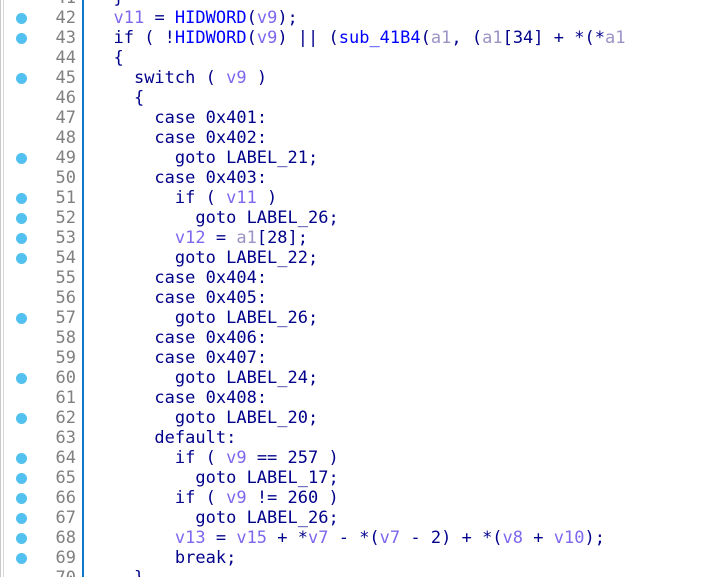  Describe the element at coordinates (398, 278) in the screenshot. I see `code-line: case 0x404:` at that location.